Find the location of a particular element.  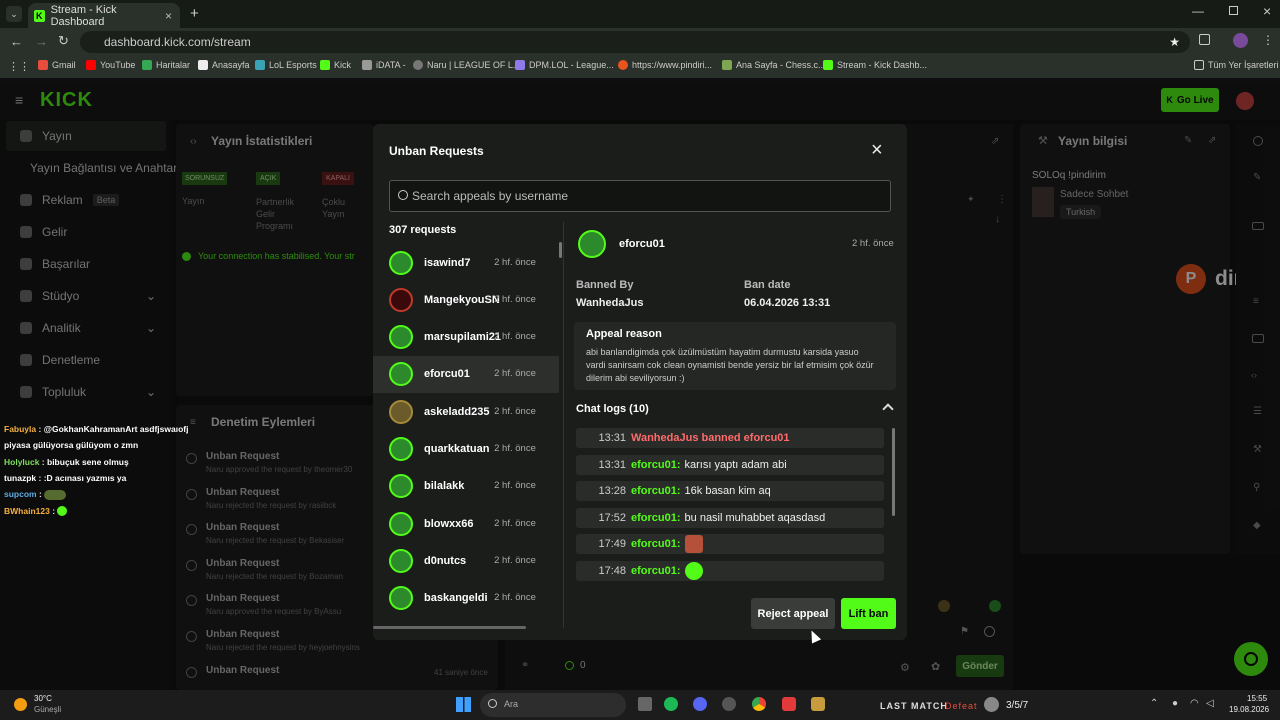

forward-icon: → is located at coordinates (41, 41).